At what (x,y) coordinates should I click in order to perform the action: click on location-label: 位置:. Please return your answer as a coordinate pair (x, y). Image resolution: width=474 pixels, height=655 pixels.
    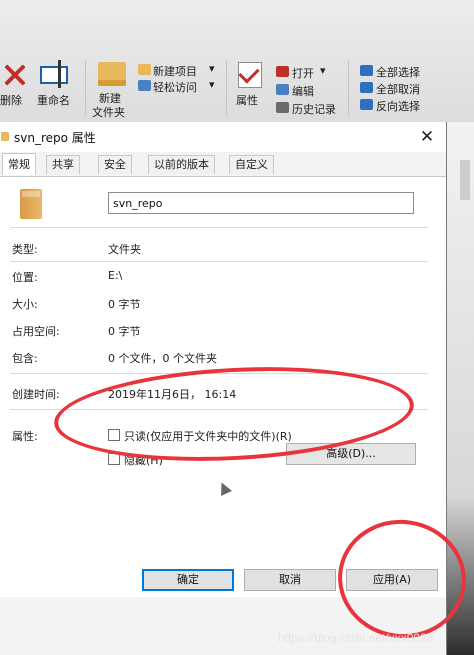
    Looking at the image, I should click on (25, 277).